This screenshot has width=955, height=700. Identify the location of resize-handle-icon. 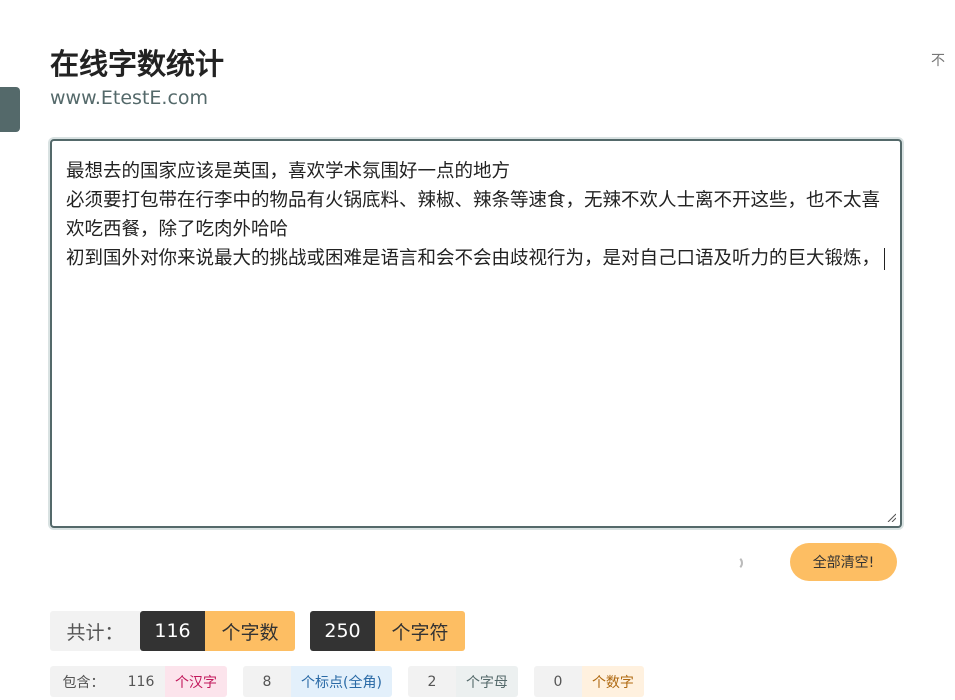
(891, 517).